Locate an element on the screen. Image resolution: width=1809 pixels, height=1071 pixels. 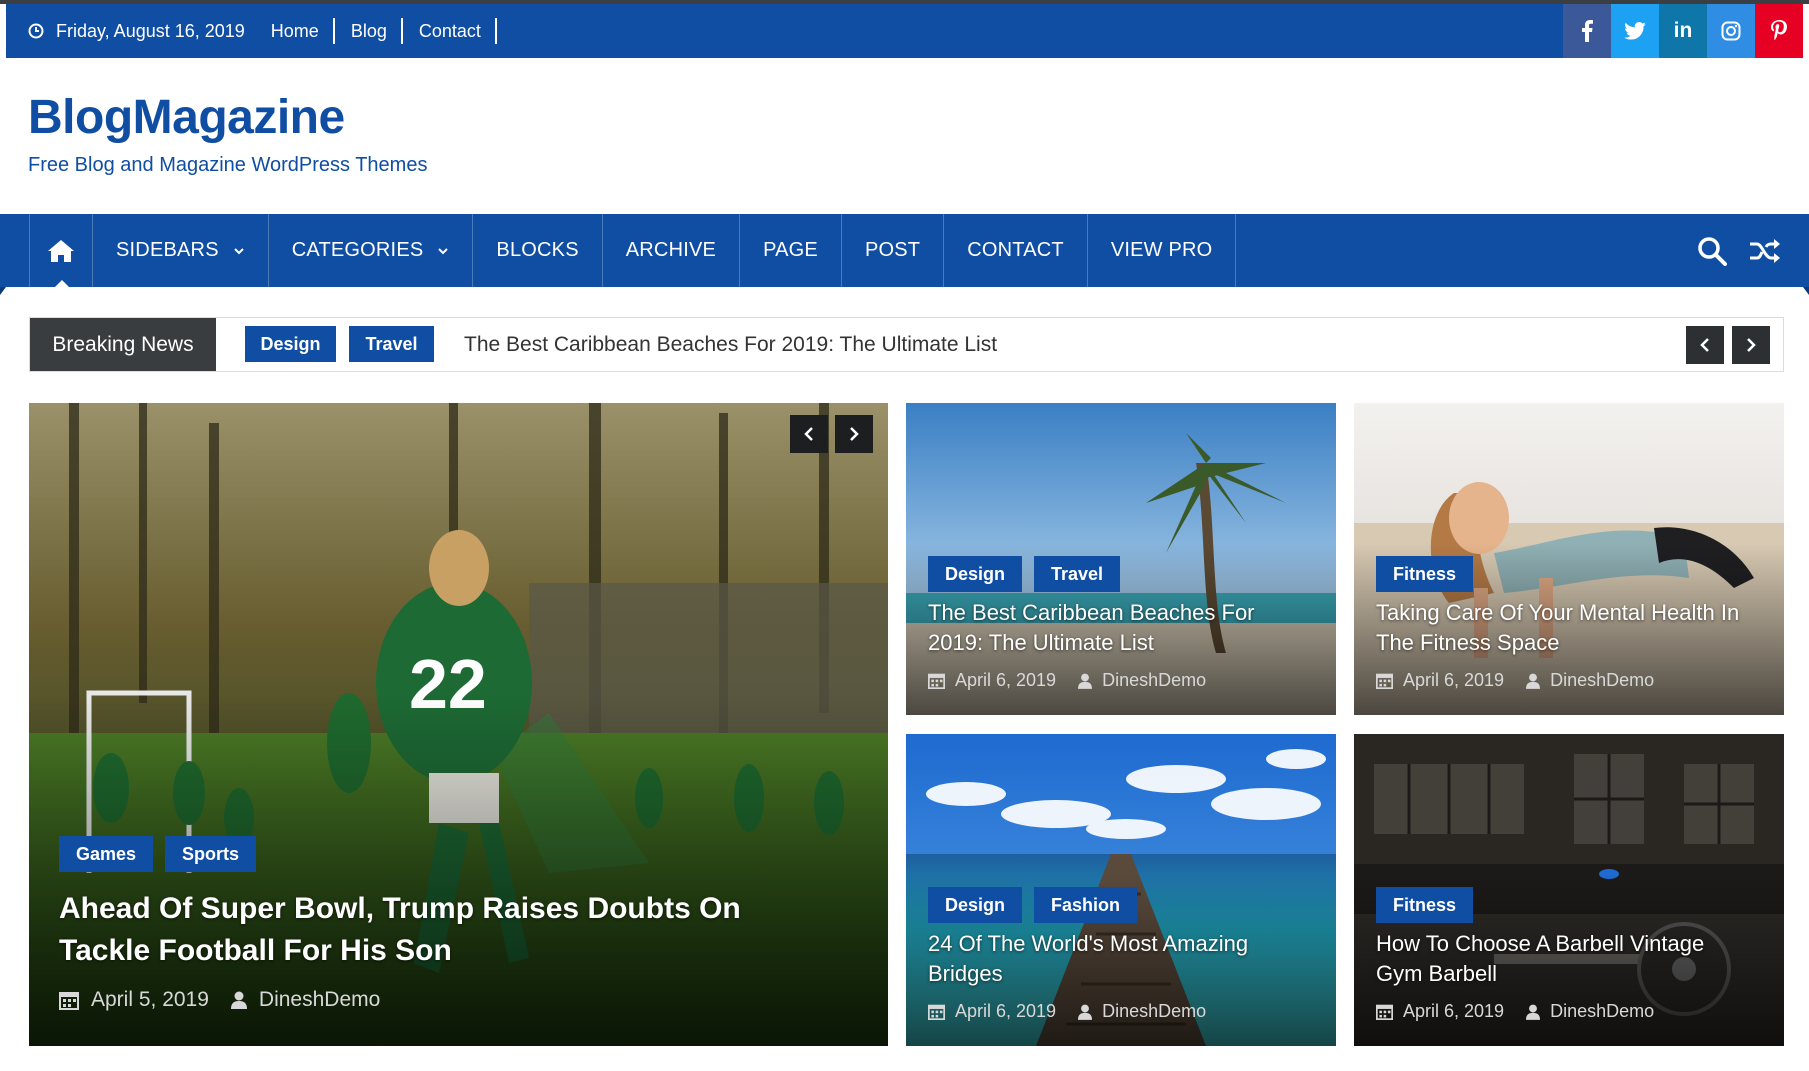
shuffle-icon is located at coordinates (1765, 251).